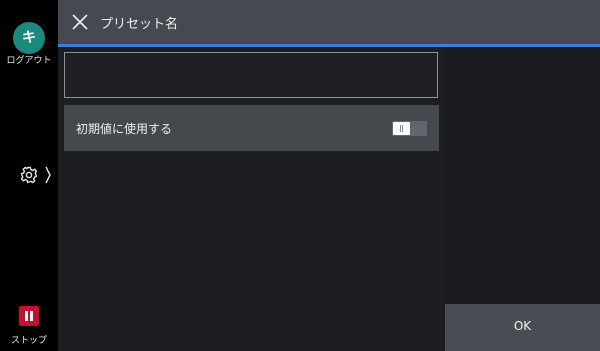  I want to click on ok-label: OK, so click(522, 326).